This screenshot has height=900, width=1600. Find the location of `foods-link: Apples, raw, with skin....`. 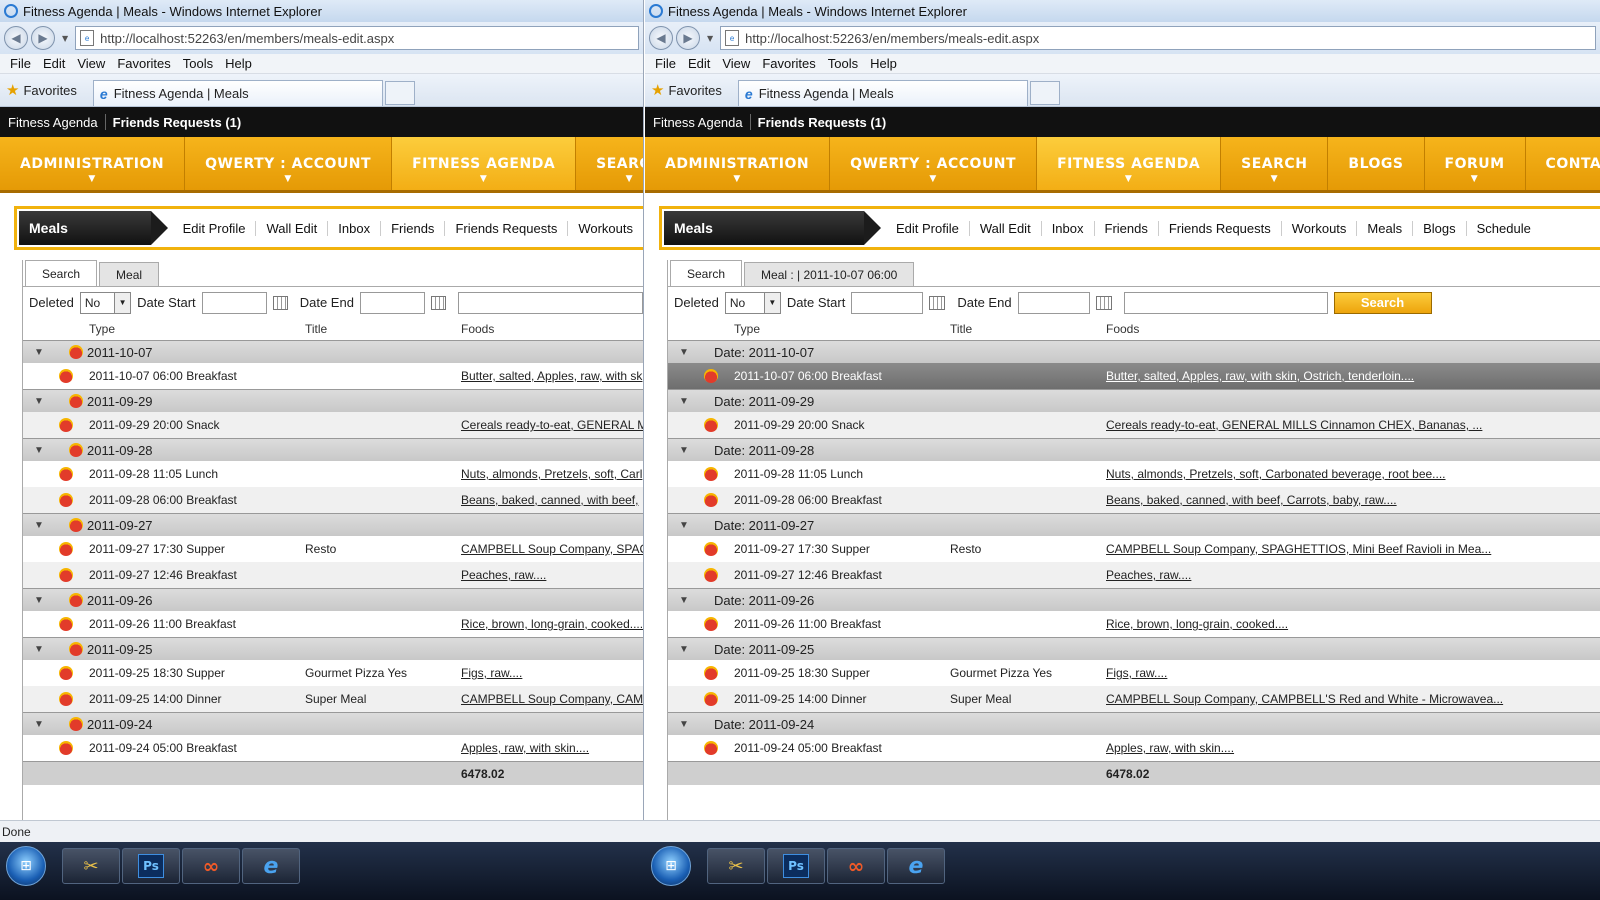

foods-link: Apples, raw, with skin.... is located at coordinates (525, 748).